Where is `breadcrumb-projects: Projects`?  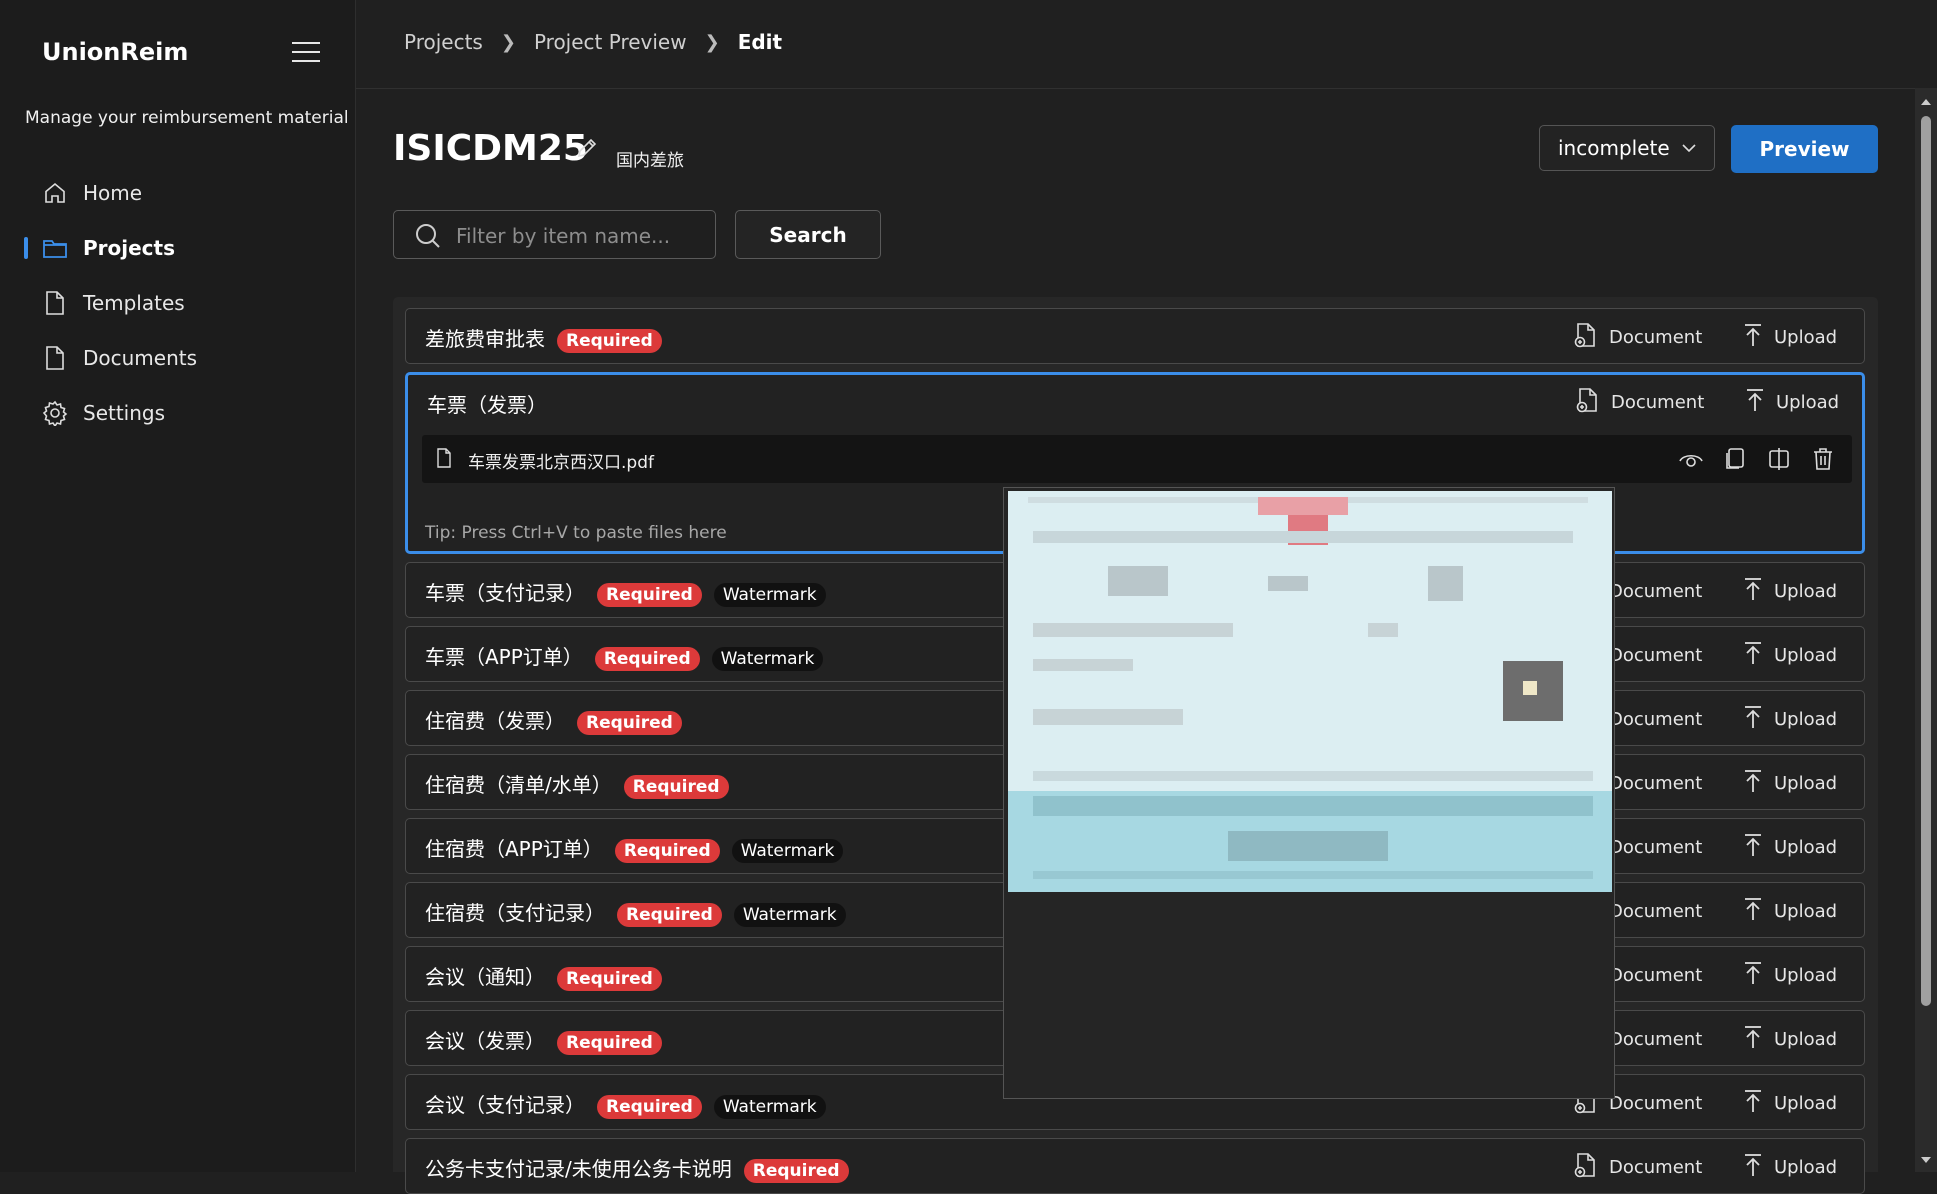 breadcrumb-projects: Projects is located at coordinates (443, 42).